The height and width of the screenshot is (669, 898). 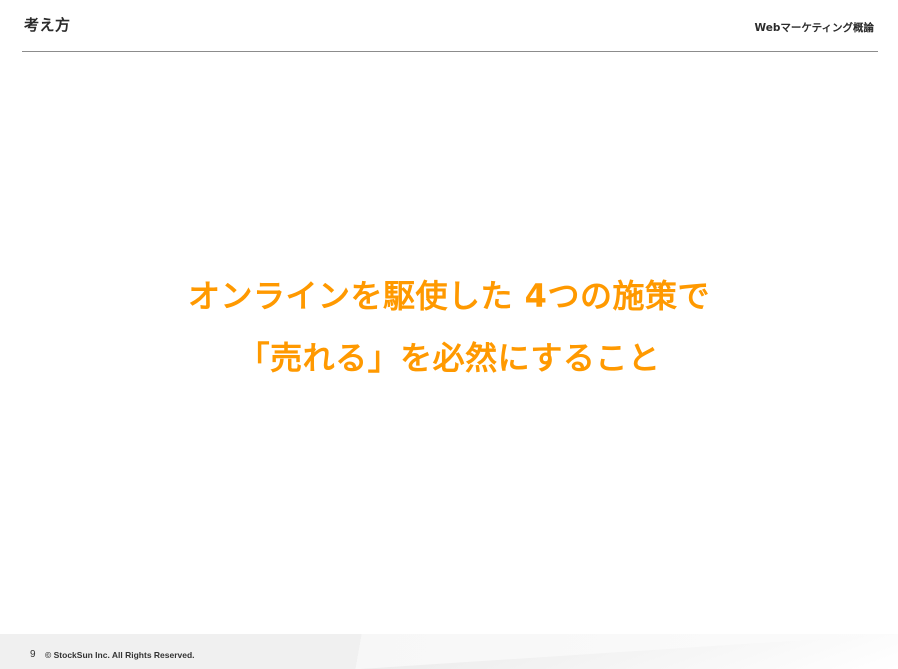 What do you see at coordinates (814, 28) in the screenshot?
I see `deck-name: Webマーケティング概論` at bounding box center [814, 28].